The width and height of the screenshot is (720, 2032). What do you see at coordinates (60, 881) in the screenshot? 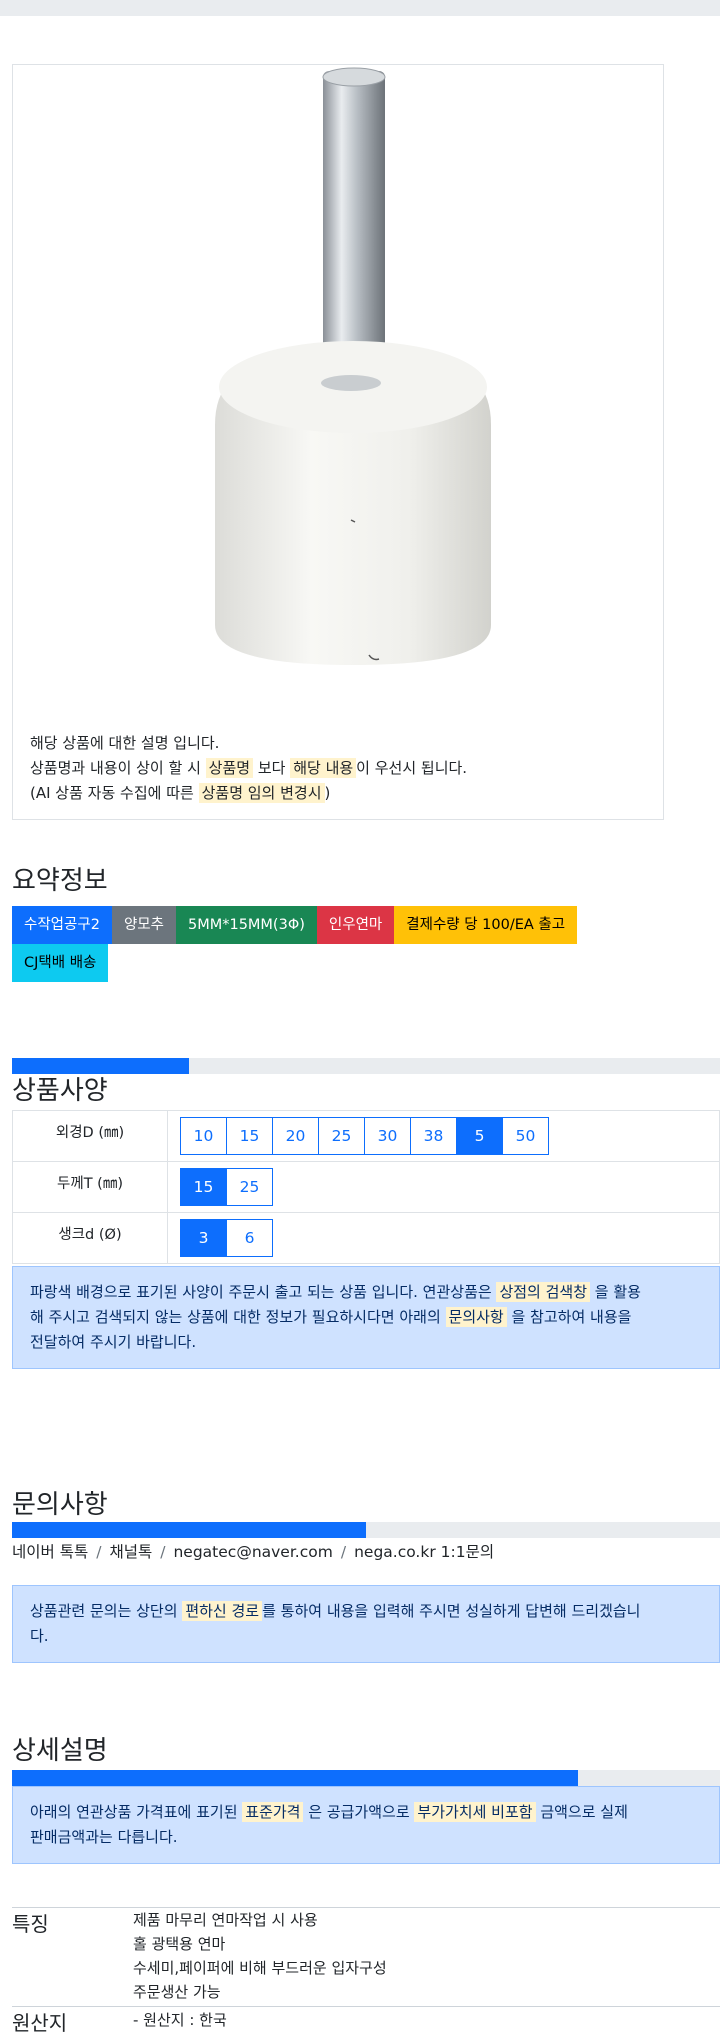
I see `summary-title: 요약정보` at bounding box center [60, 881].